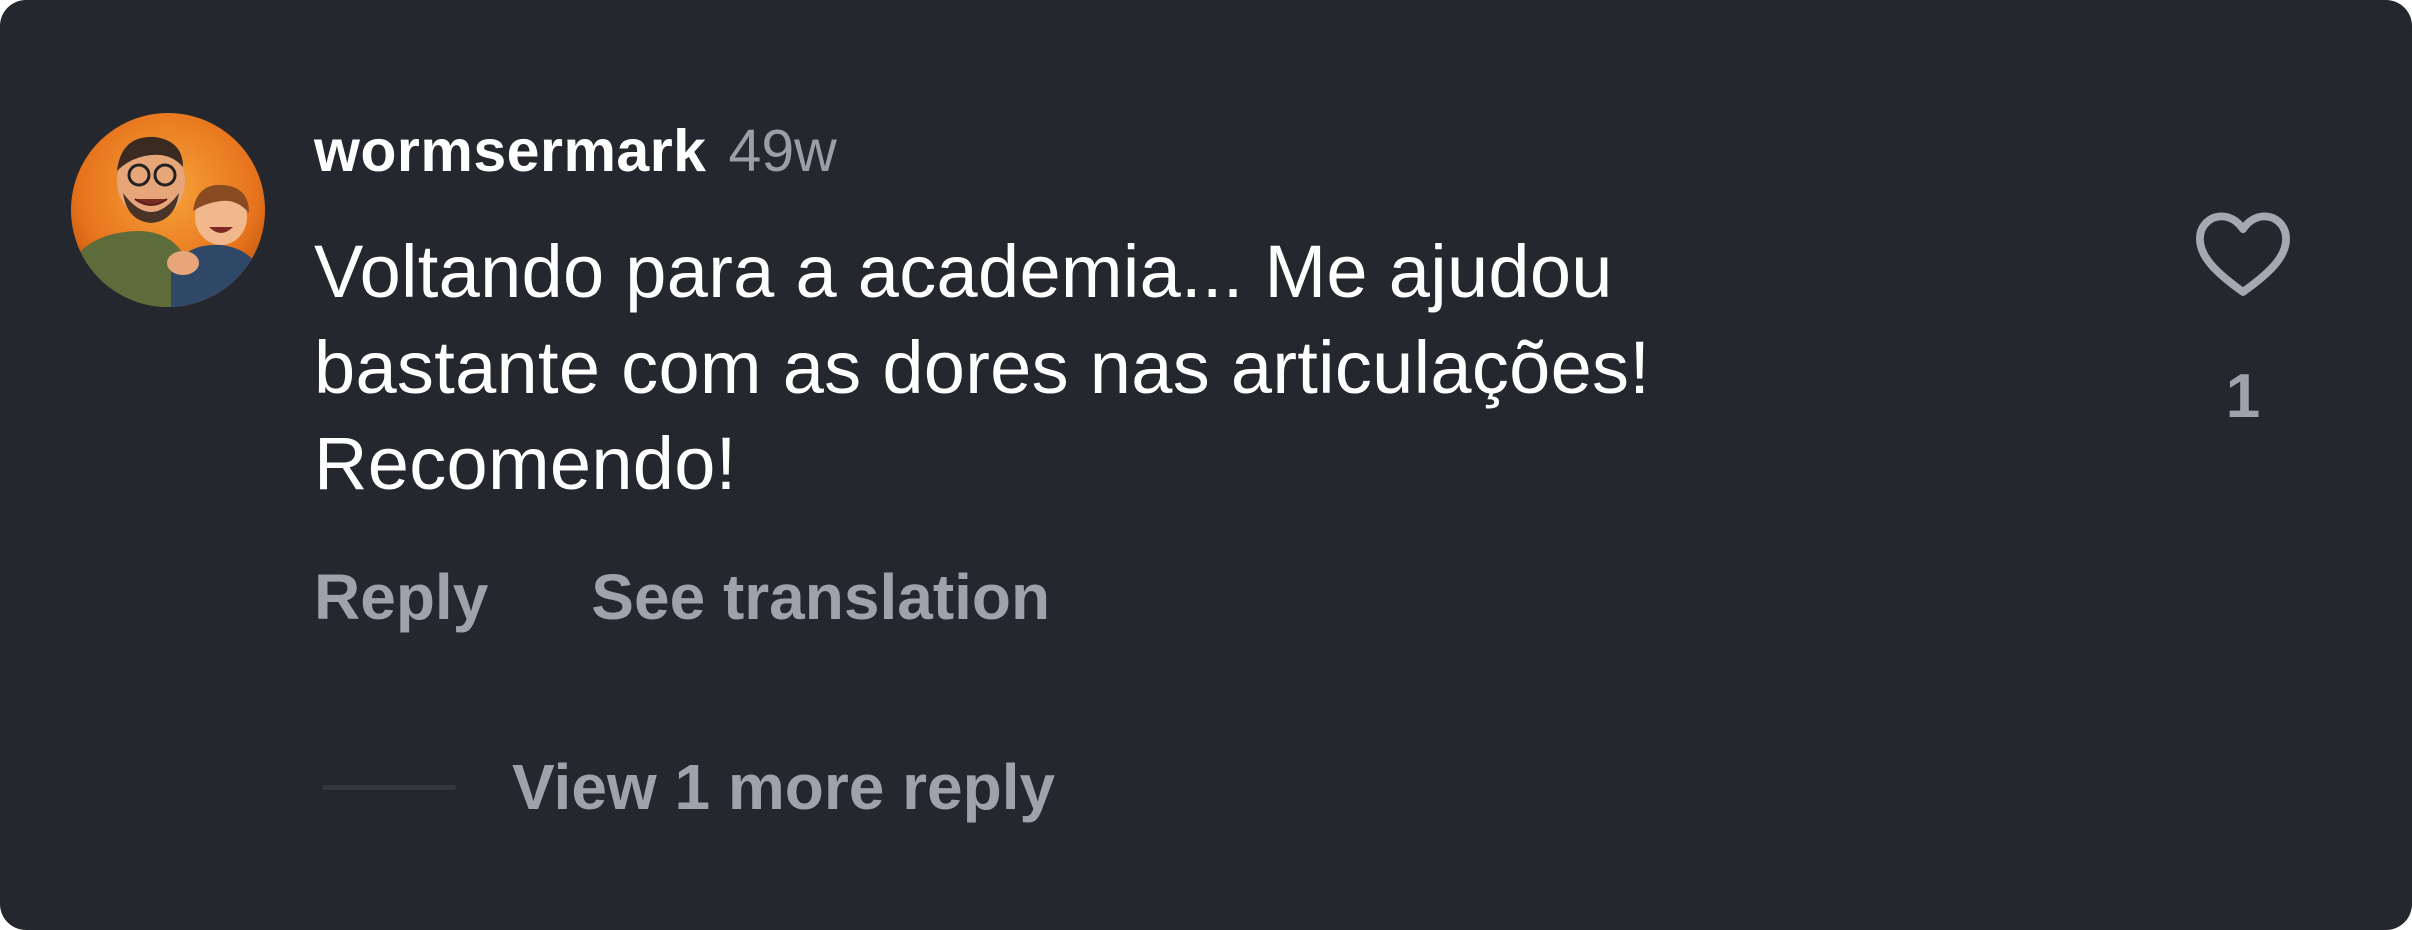 This screenshot has height=930, width=2412. I want to click on heart-outline-icon, so click(2243, 254).